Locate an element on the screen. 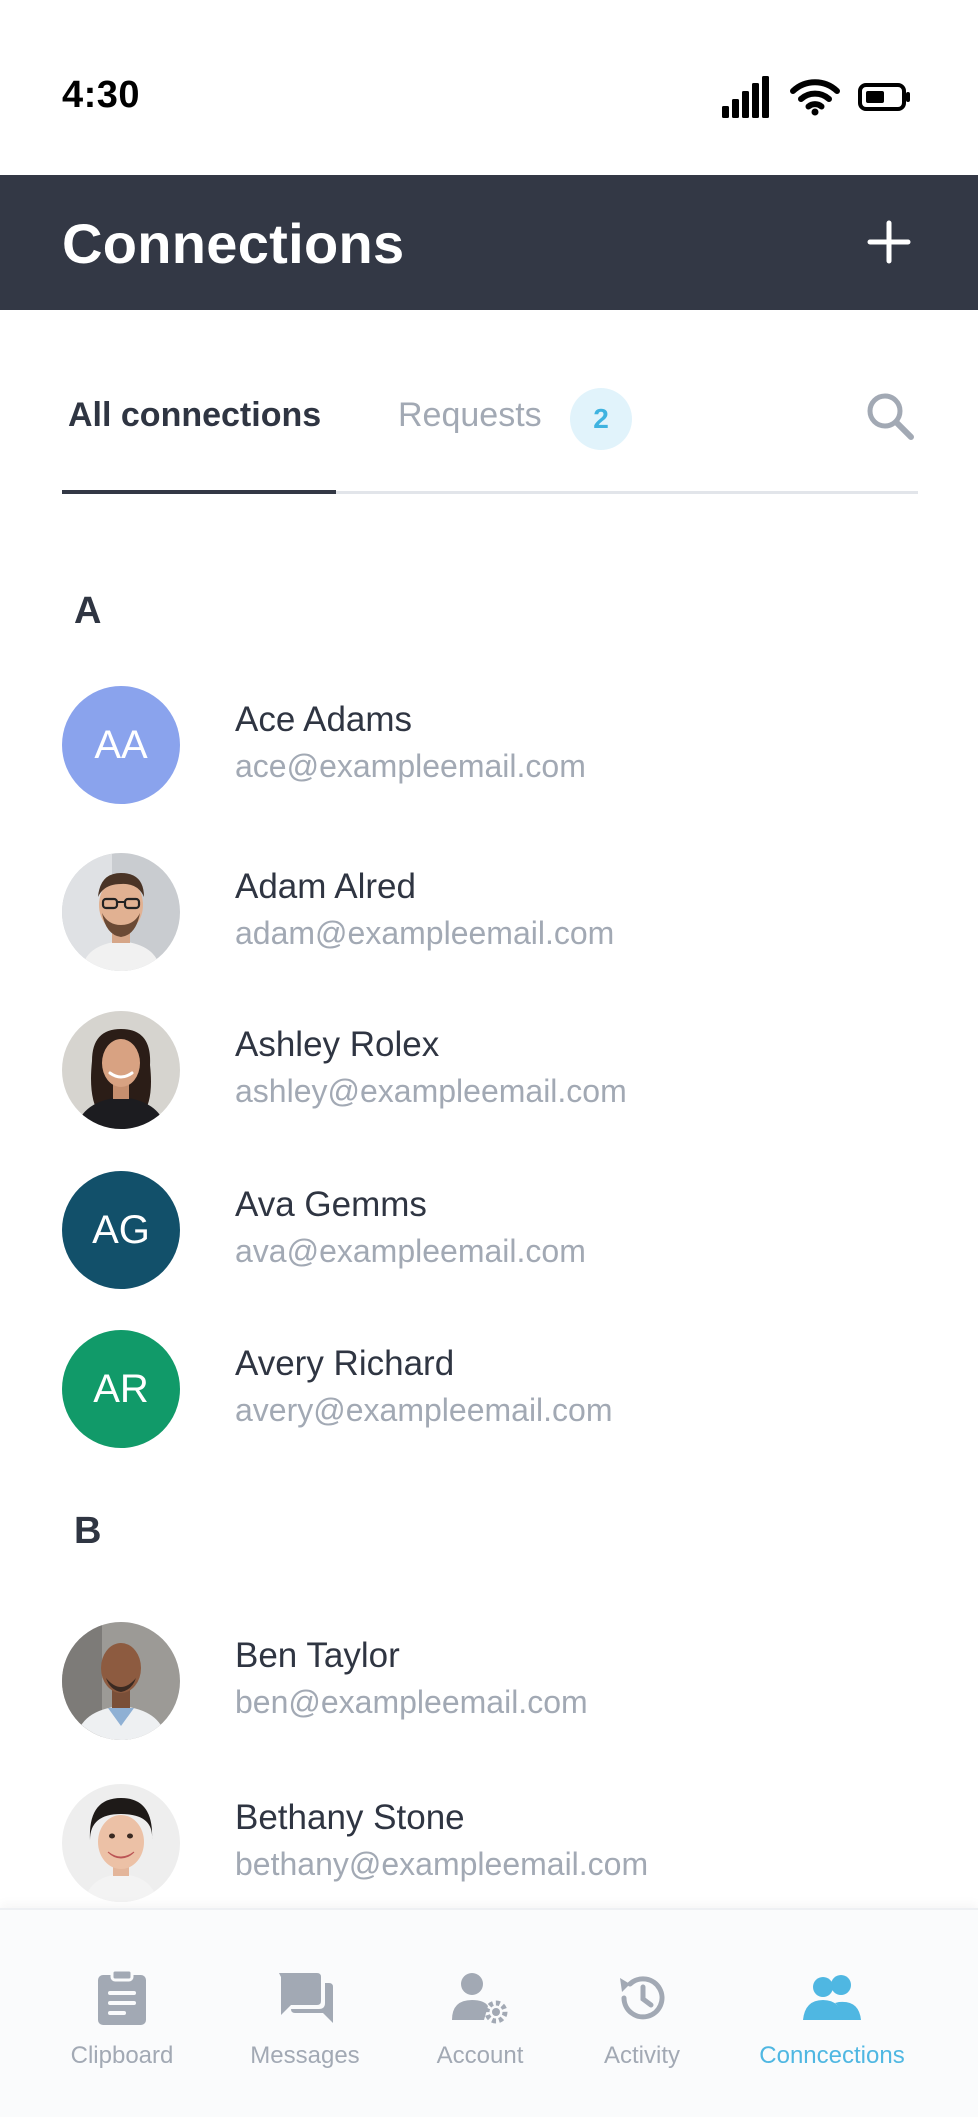  search-icon is located at coordinates (890, 416).